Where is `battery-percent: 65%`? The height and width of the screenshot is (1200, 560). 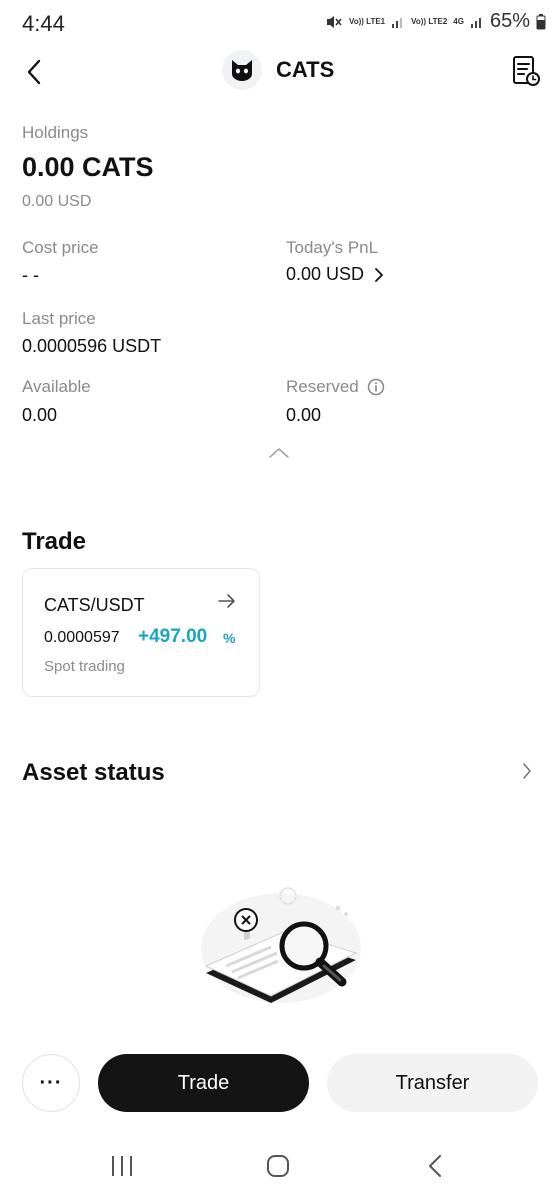 battery-percent: 65% is located at coordinates (509, 21).